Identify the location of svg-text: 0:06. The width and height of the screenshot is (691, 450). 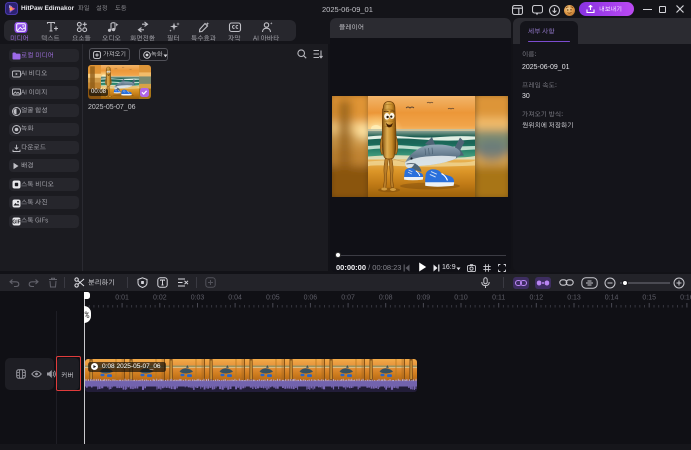
(311, 298).